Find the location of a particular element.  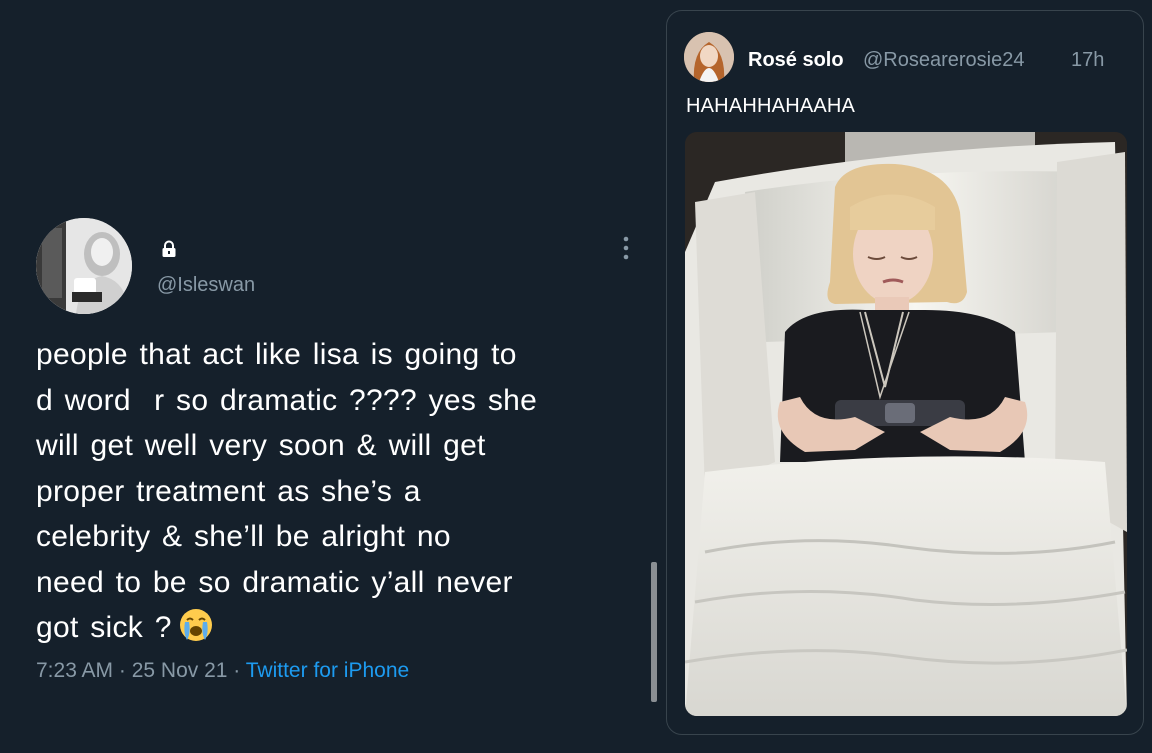

quoted-tweet-text: HAHAHHAHAAHA is located at coordinates (771, 106).